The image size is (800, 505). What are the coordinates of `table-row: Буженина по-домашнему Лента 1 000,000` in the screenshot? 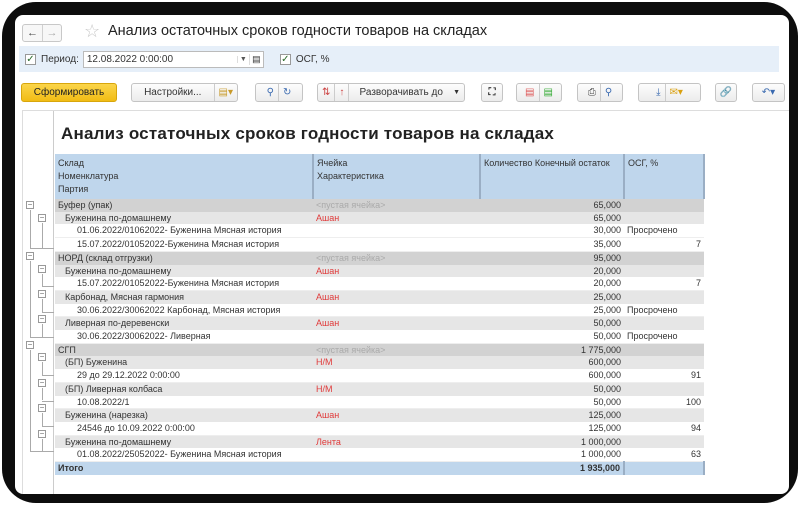 It's located at (379, 442).